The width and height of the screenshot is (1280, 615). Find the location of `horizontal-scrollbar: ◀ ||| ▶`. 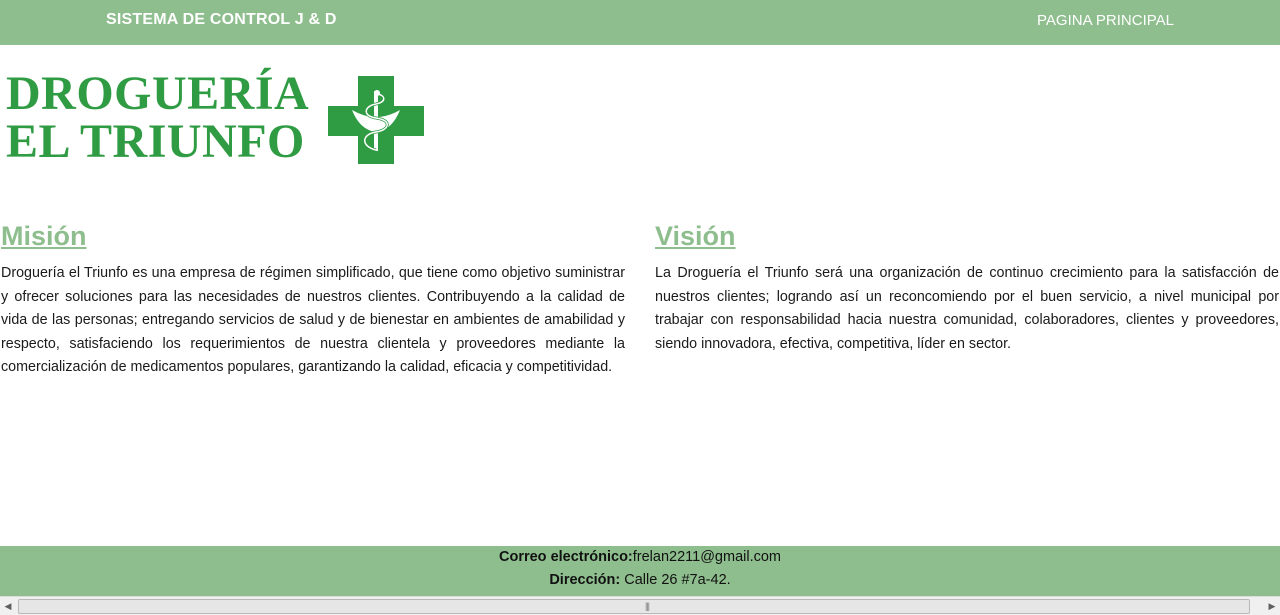

horizontal-scrollbar: ◀ ||| ▶ is located at coordinates (640, 605).